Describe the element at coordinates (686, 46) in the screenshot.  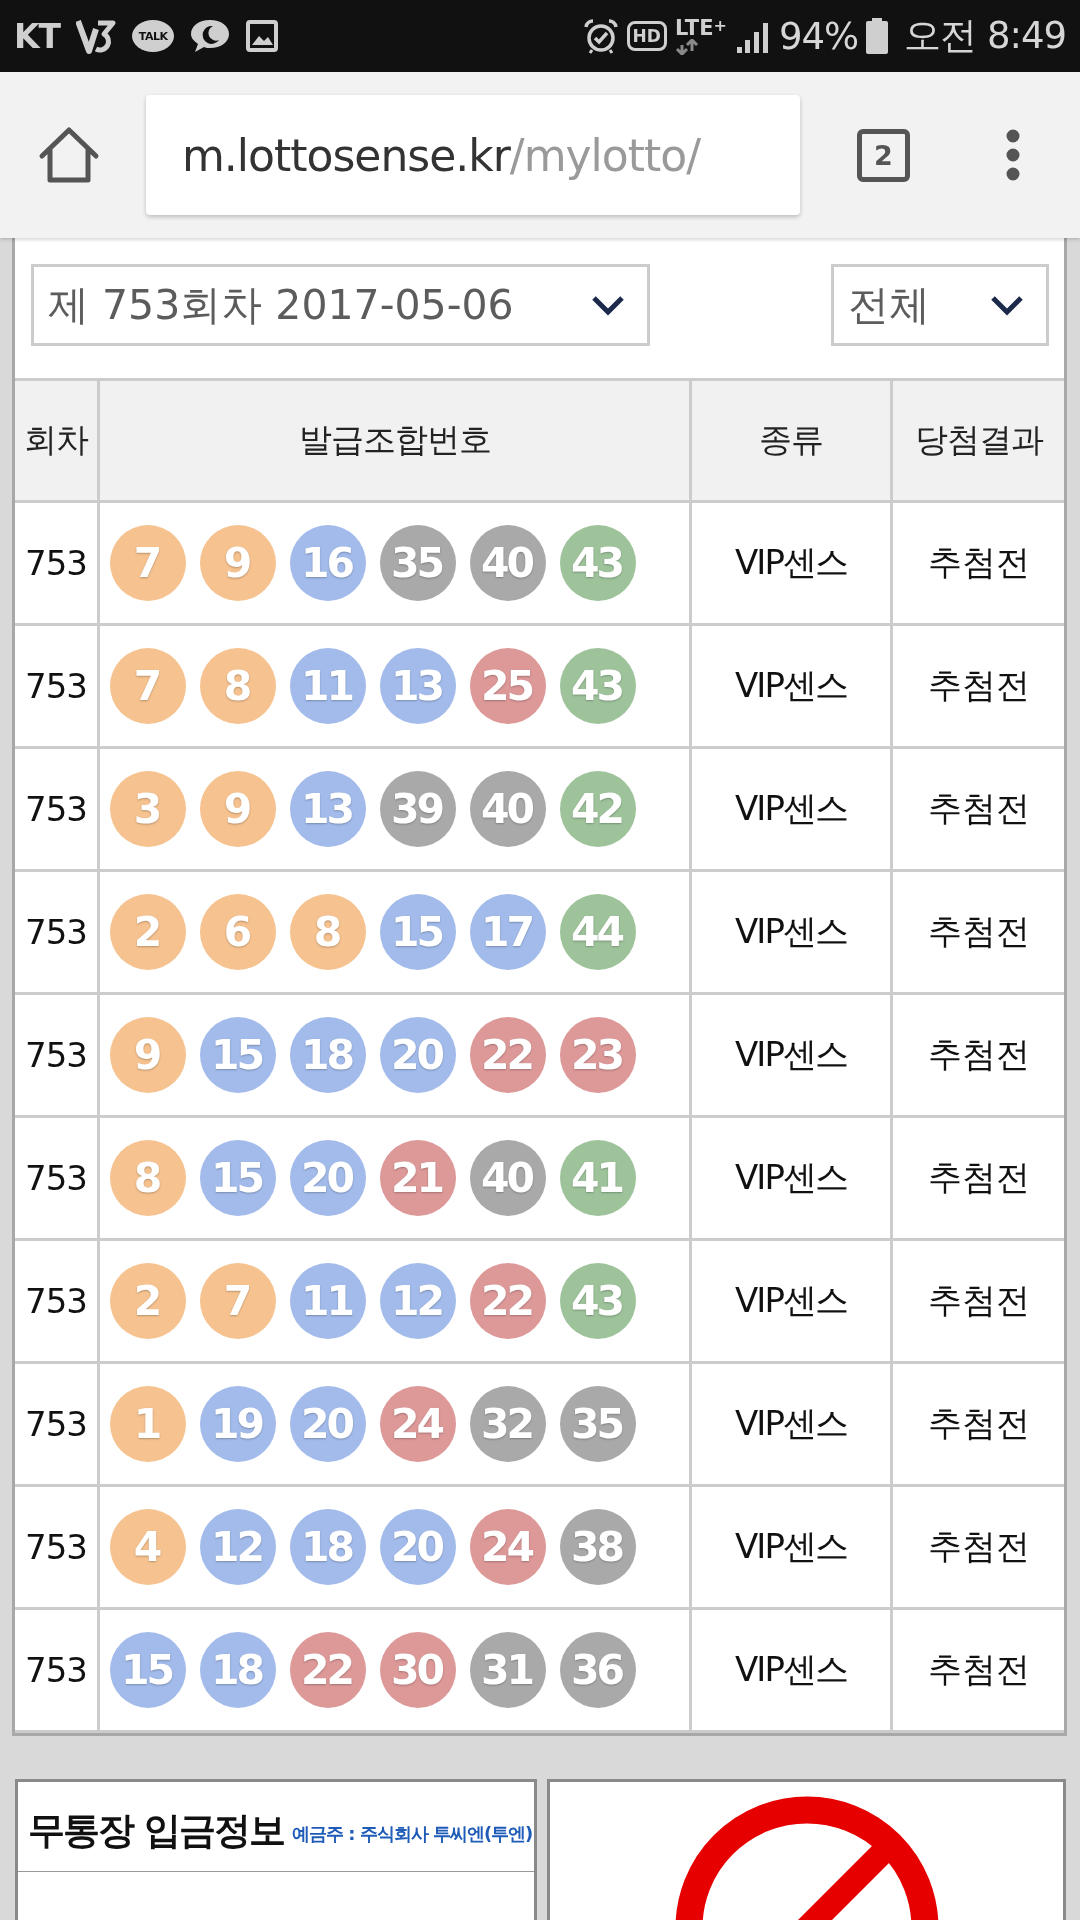
I see `data-arrows-icon` at that location.